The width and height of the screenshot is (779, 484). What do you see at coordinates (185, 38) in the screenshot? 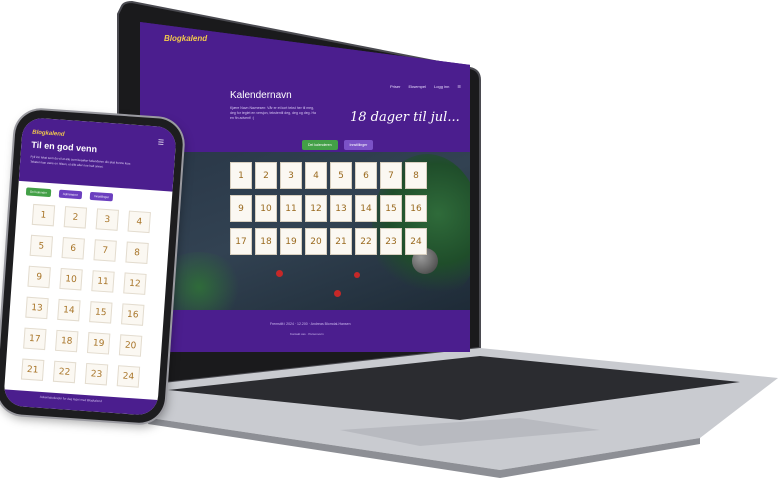
I see `laptop-logo: Blogkalend` at bounding box center [185, 38].